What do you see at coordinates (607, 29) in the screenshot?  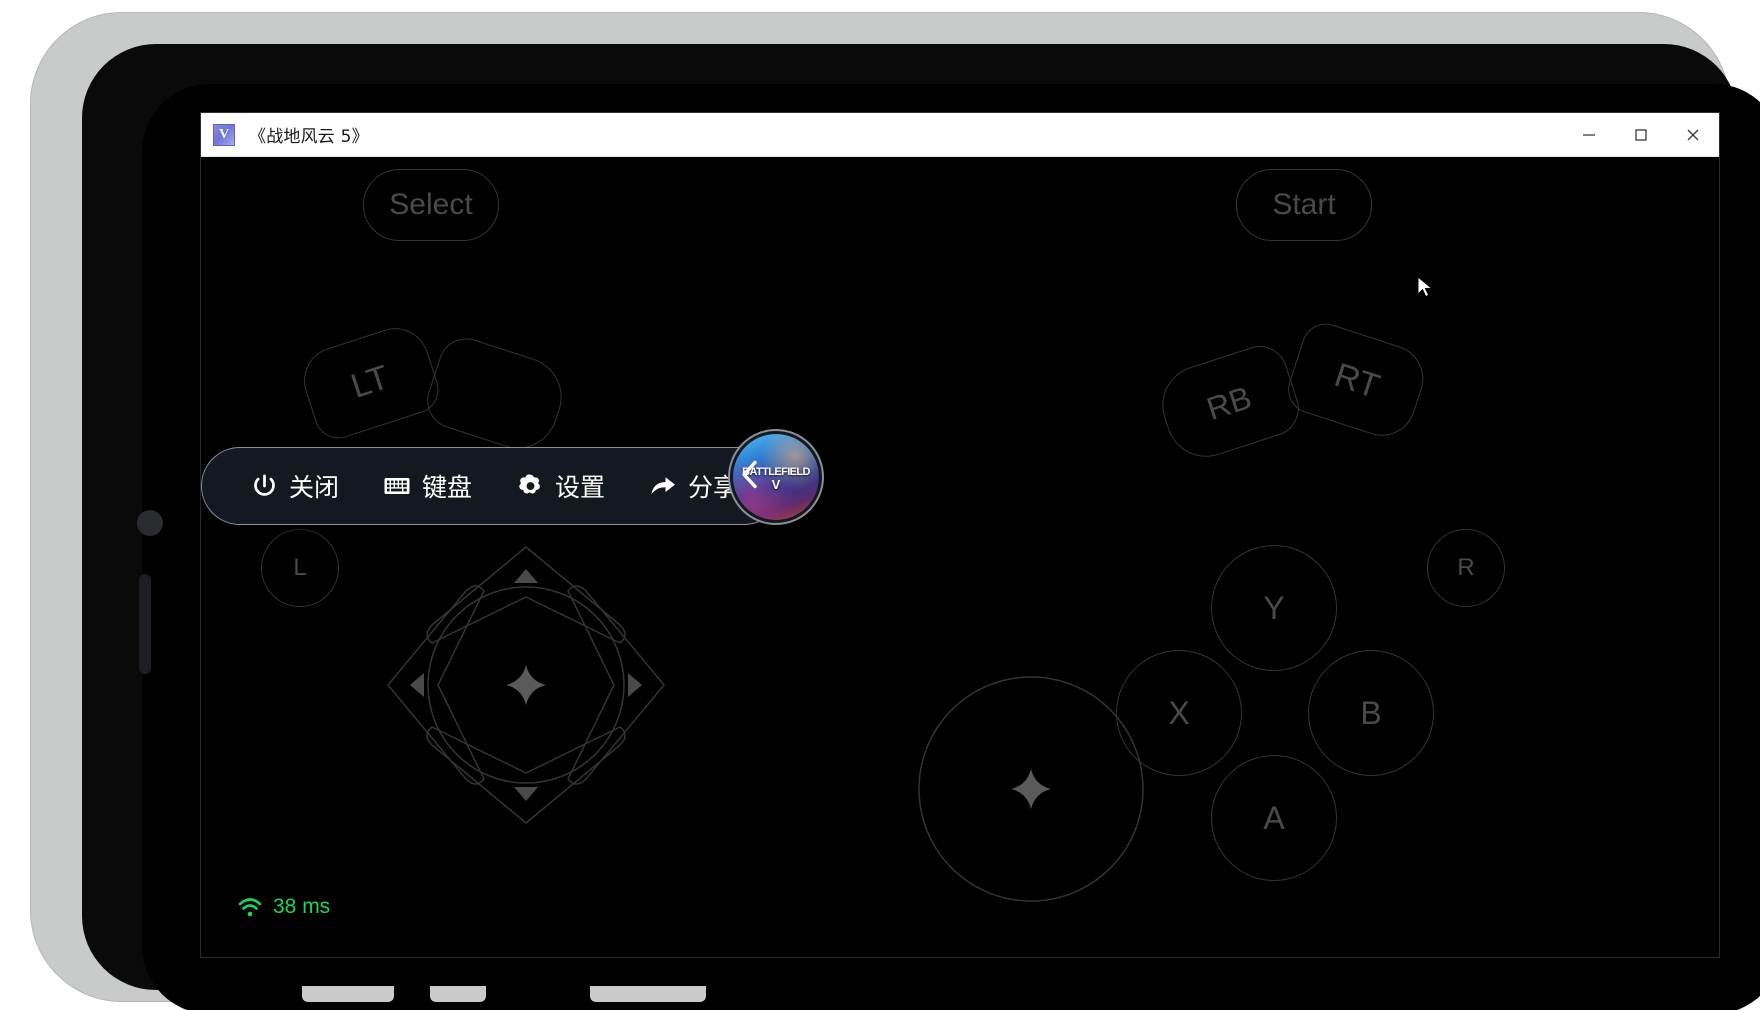 I see `device-notch` at bounding box center [607, 29].